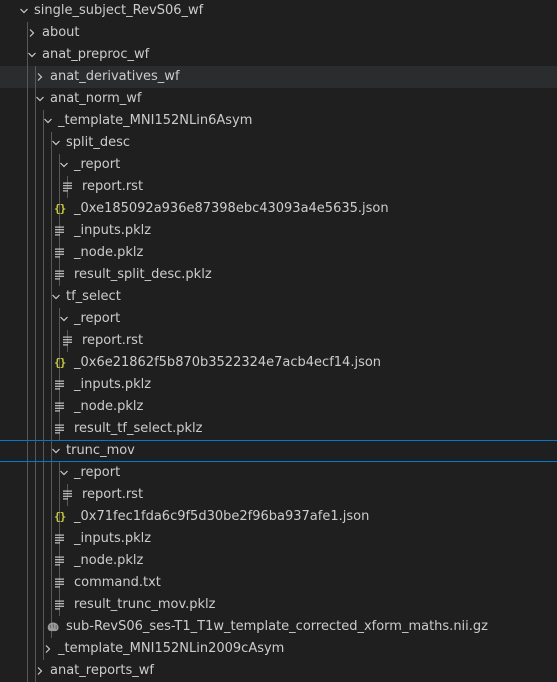 This screenshot has width=557, height=682. What do you see at coordinates (278, 451) in the screenshot?
I see `folder-row-trunc-mov: trunc_mov` at bounding box center [278, 451].